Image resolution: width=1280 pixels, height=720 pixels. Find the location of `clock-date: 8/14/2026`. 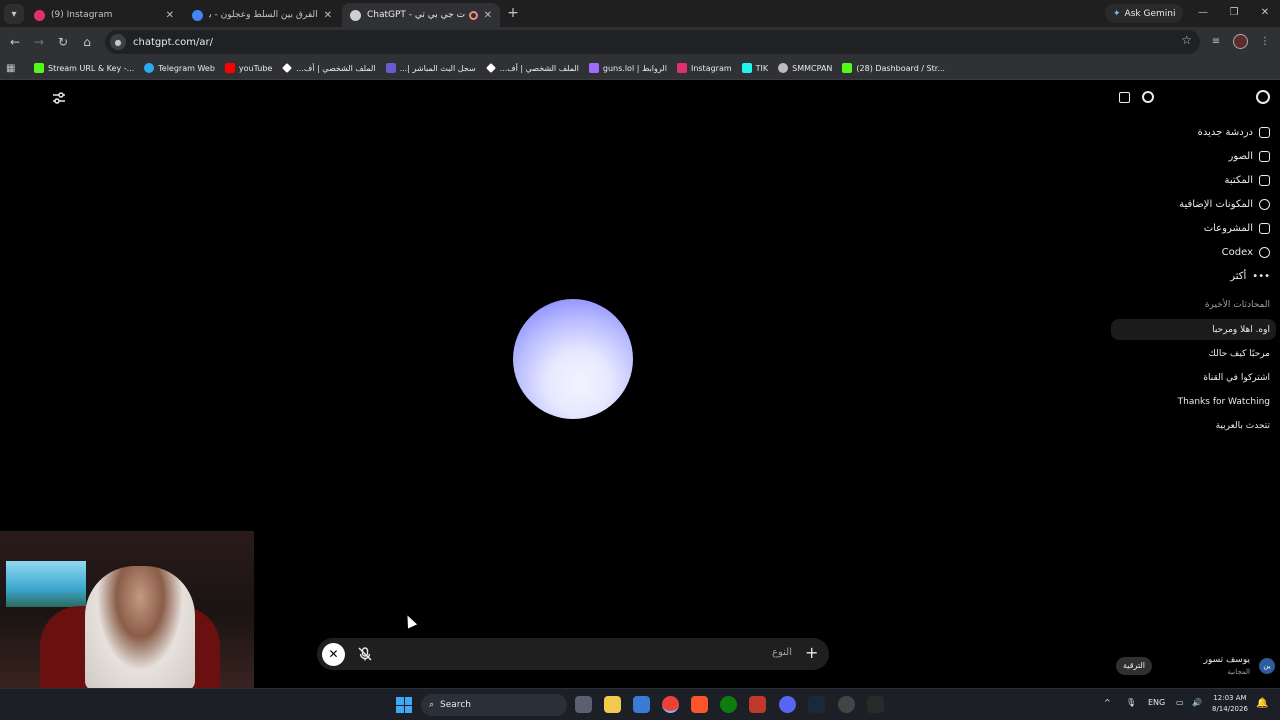

clock-date: 8/14/2026 is located at coordinates (1230, 709).